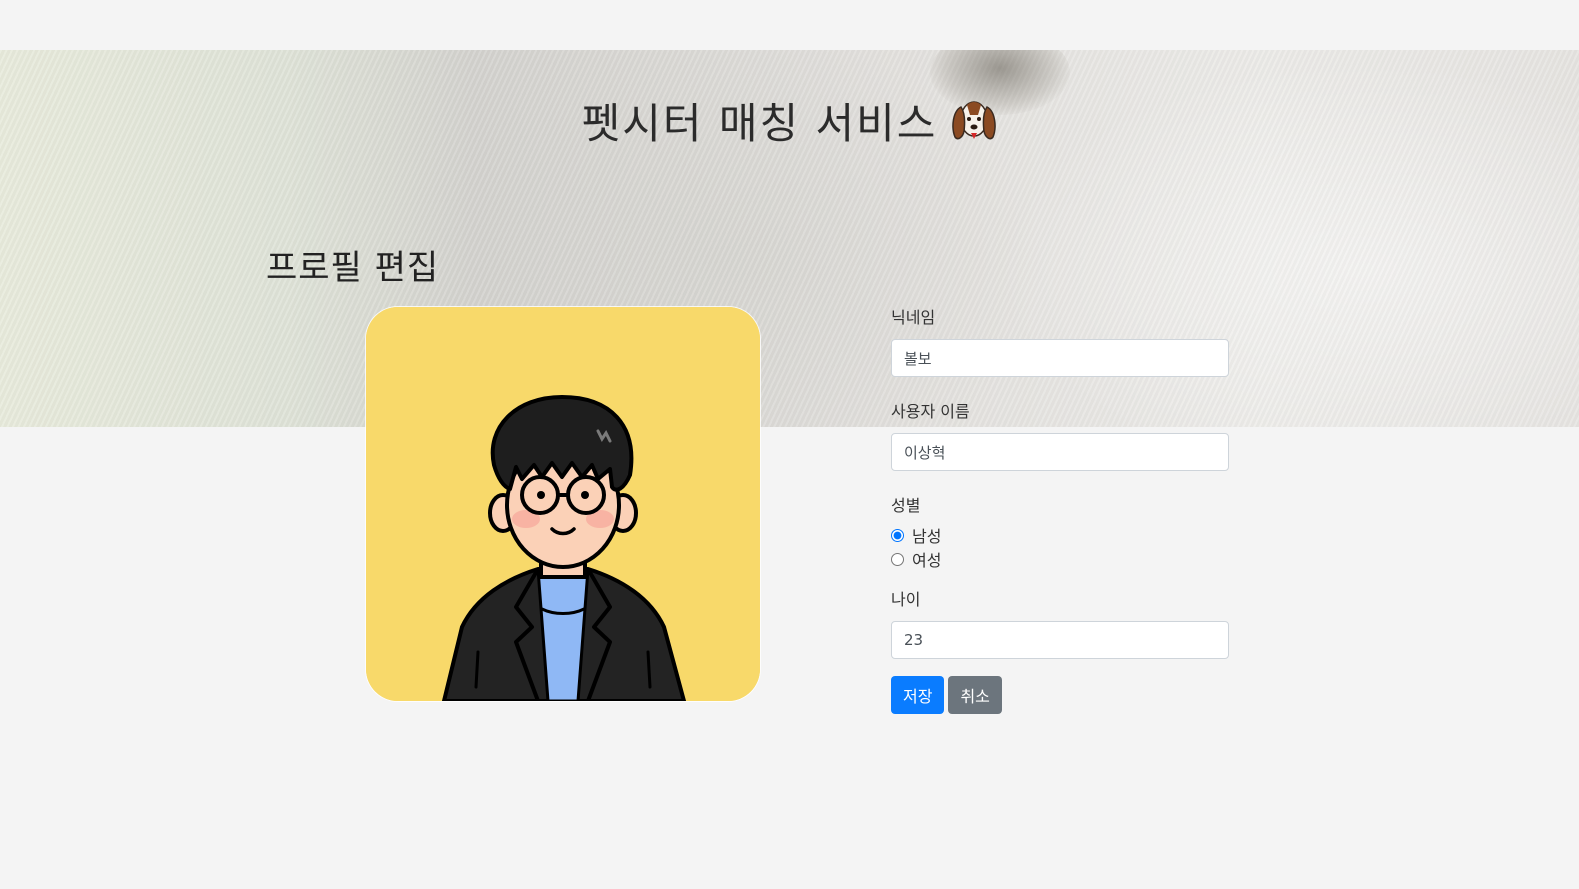 Image resolution: width=1579 pixels, height=889 pixels. Describe the element at coordinates (926, 559) in the screenshot. I see `gender-female-label: 여성` at that location.